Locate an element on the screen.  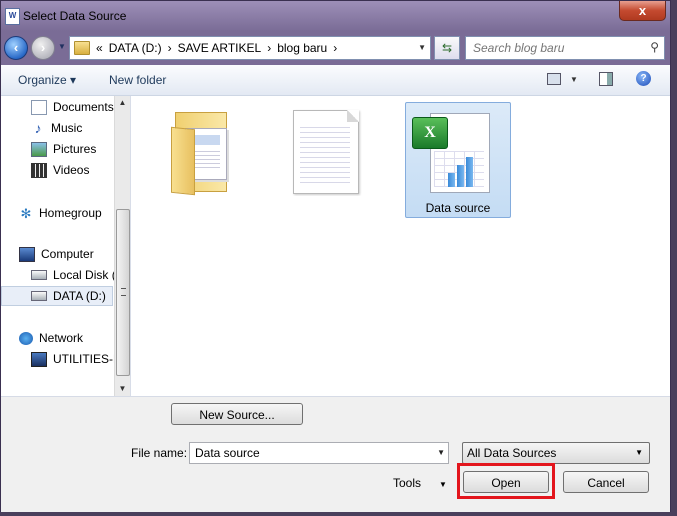
sidebar-item-label: UTILITIES-D is located at coordinates (87, 359).